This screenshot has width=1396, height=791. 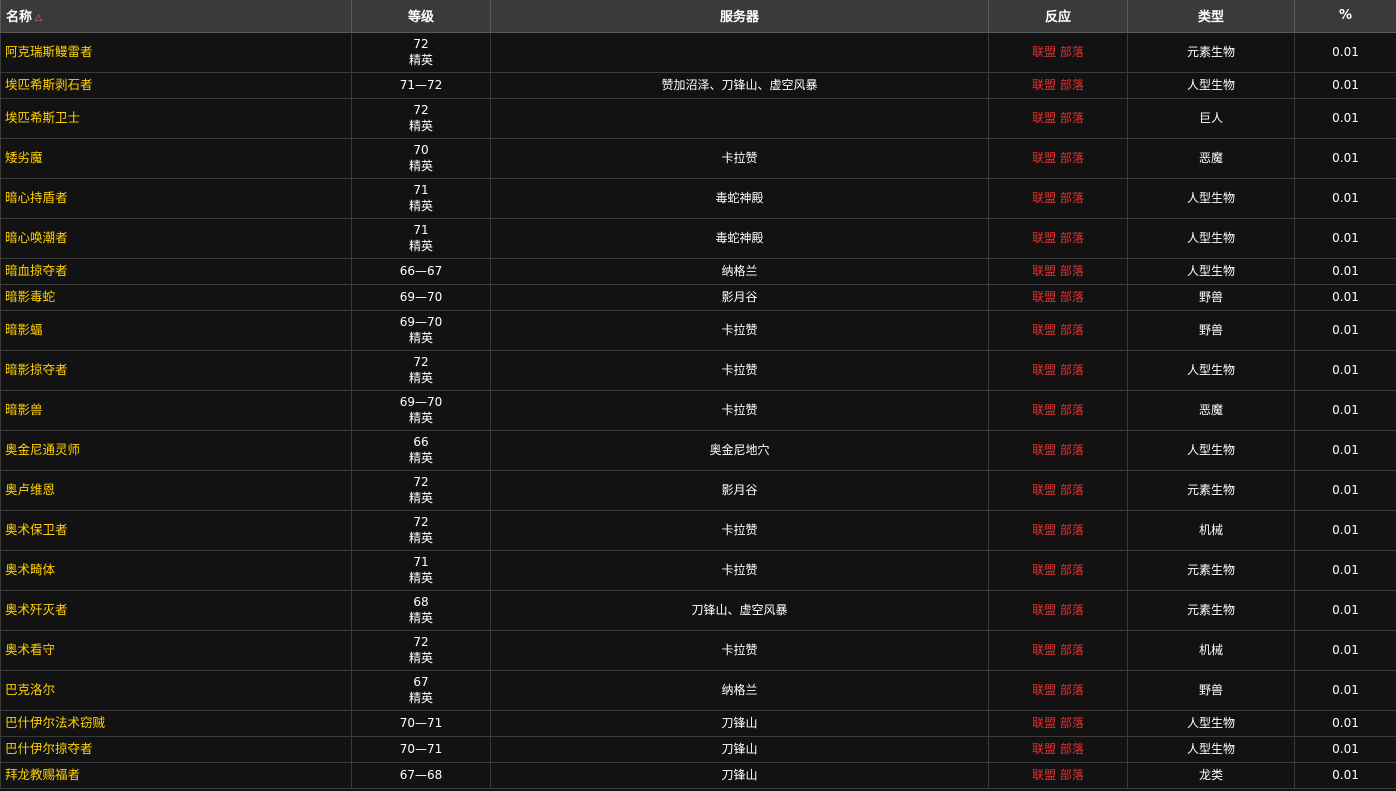 What do you see at coordinates (176, 158) in the screenshot?
I see `npc-name-link: 矮劣魔` at bounding box center [176, 158].